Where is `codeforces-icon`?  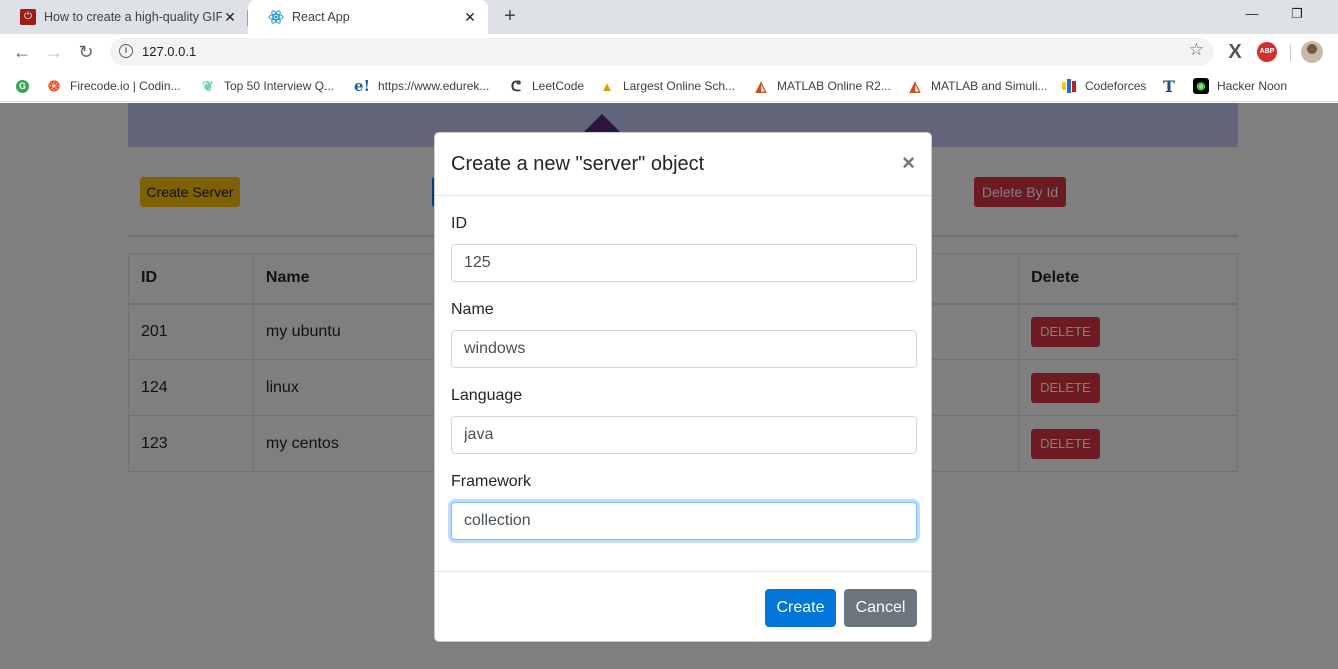
codeforces-icon is located at coordinates (1069, 86).